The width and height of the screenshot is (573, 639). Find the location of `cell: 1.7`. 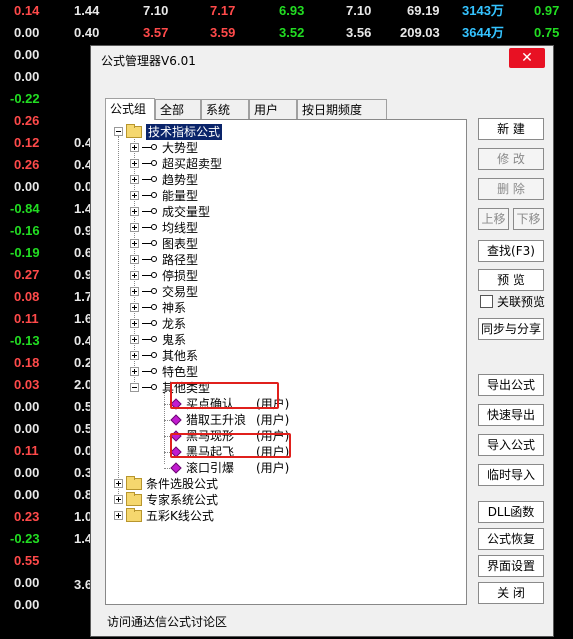

cell: 1.7 is located at coordinates (82, 296).